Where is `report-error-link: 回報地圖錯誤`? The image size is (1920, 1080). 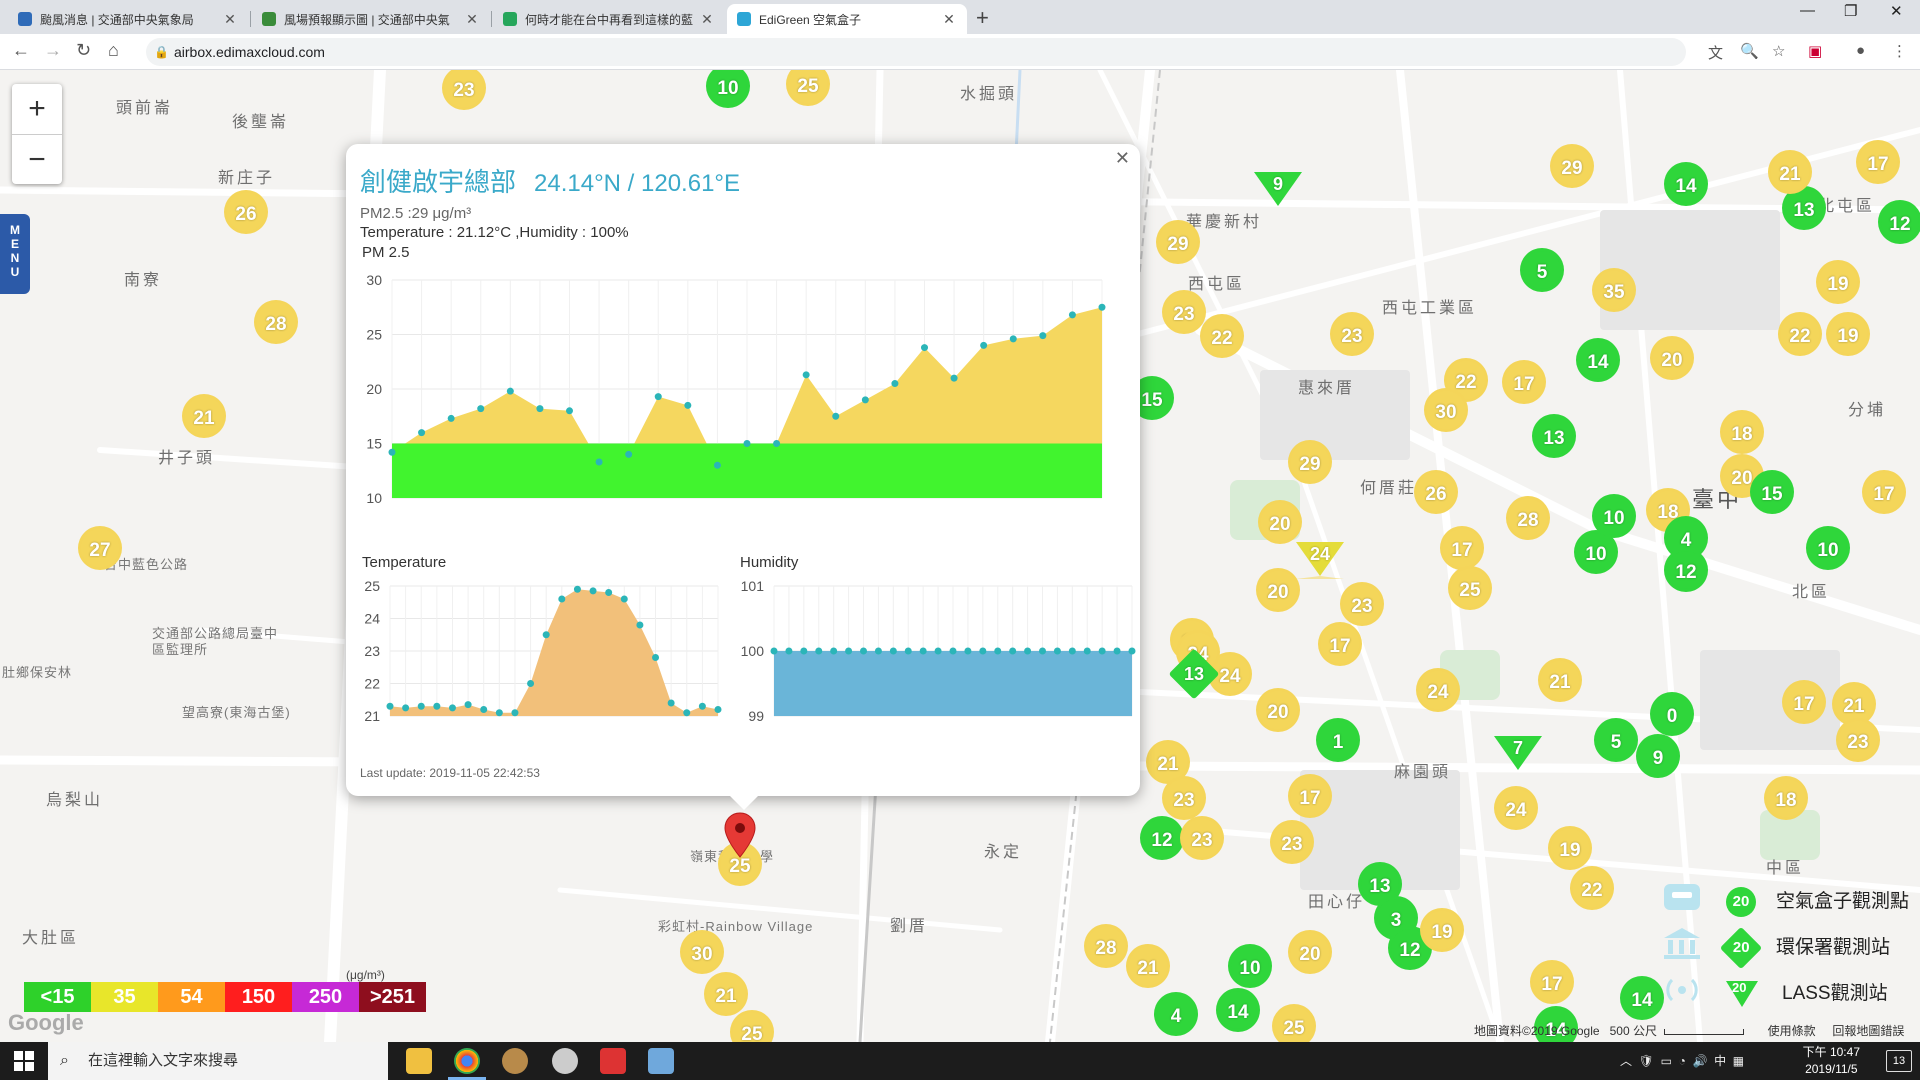 report-error-link: 回報地圖錯誤 is located at coordinates (1868, 1031).